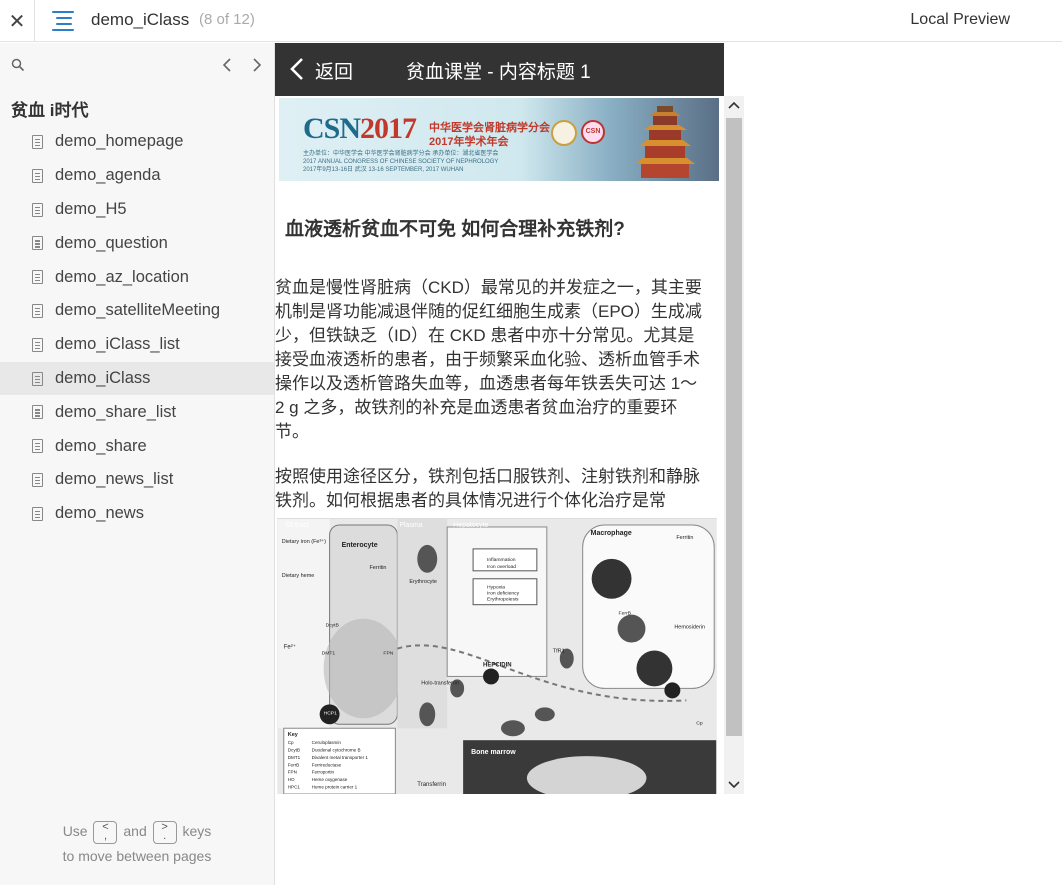 This screenshot has width=1062, height=885. What do you see at coordinates (108, 175) in the screenshot?
I see `sidebar-item-label: demo_agenda` at bounding box center [108, 175].